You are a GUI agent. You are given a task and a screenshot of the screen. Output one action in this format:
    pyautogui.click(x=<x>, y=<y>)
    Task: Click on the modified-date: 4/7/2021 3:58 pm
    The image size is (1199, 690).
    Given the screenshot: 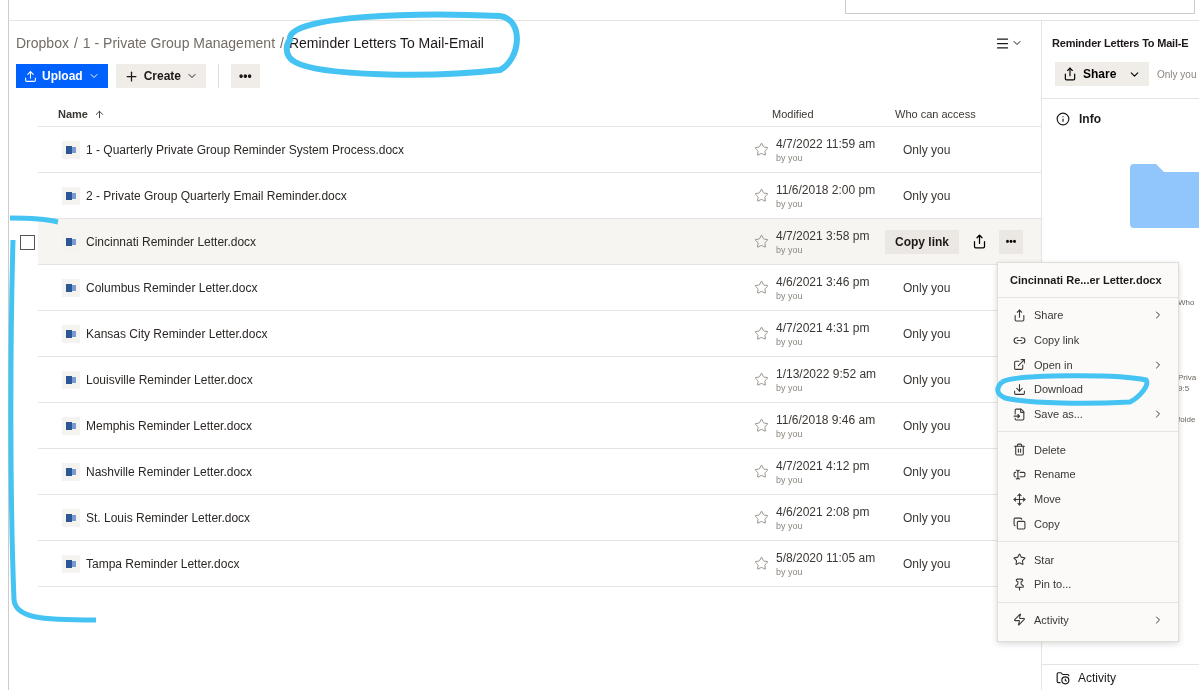 What is the action you would take?
    pyautogui.click(x=823, y=235)
    